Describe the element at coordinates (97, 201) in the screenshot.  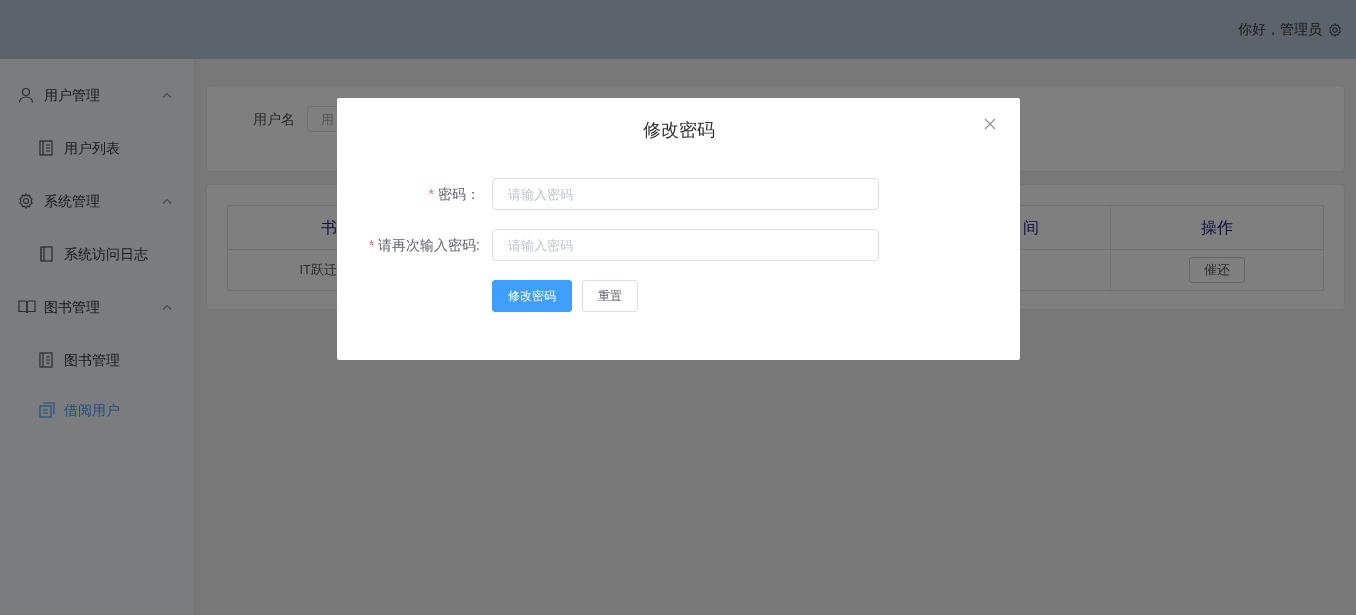
I see `sidebar-group: 系统管理` at that location.